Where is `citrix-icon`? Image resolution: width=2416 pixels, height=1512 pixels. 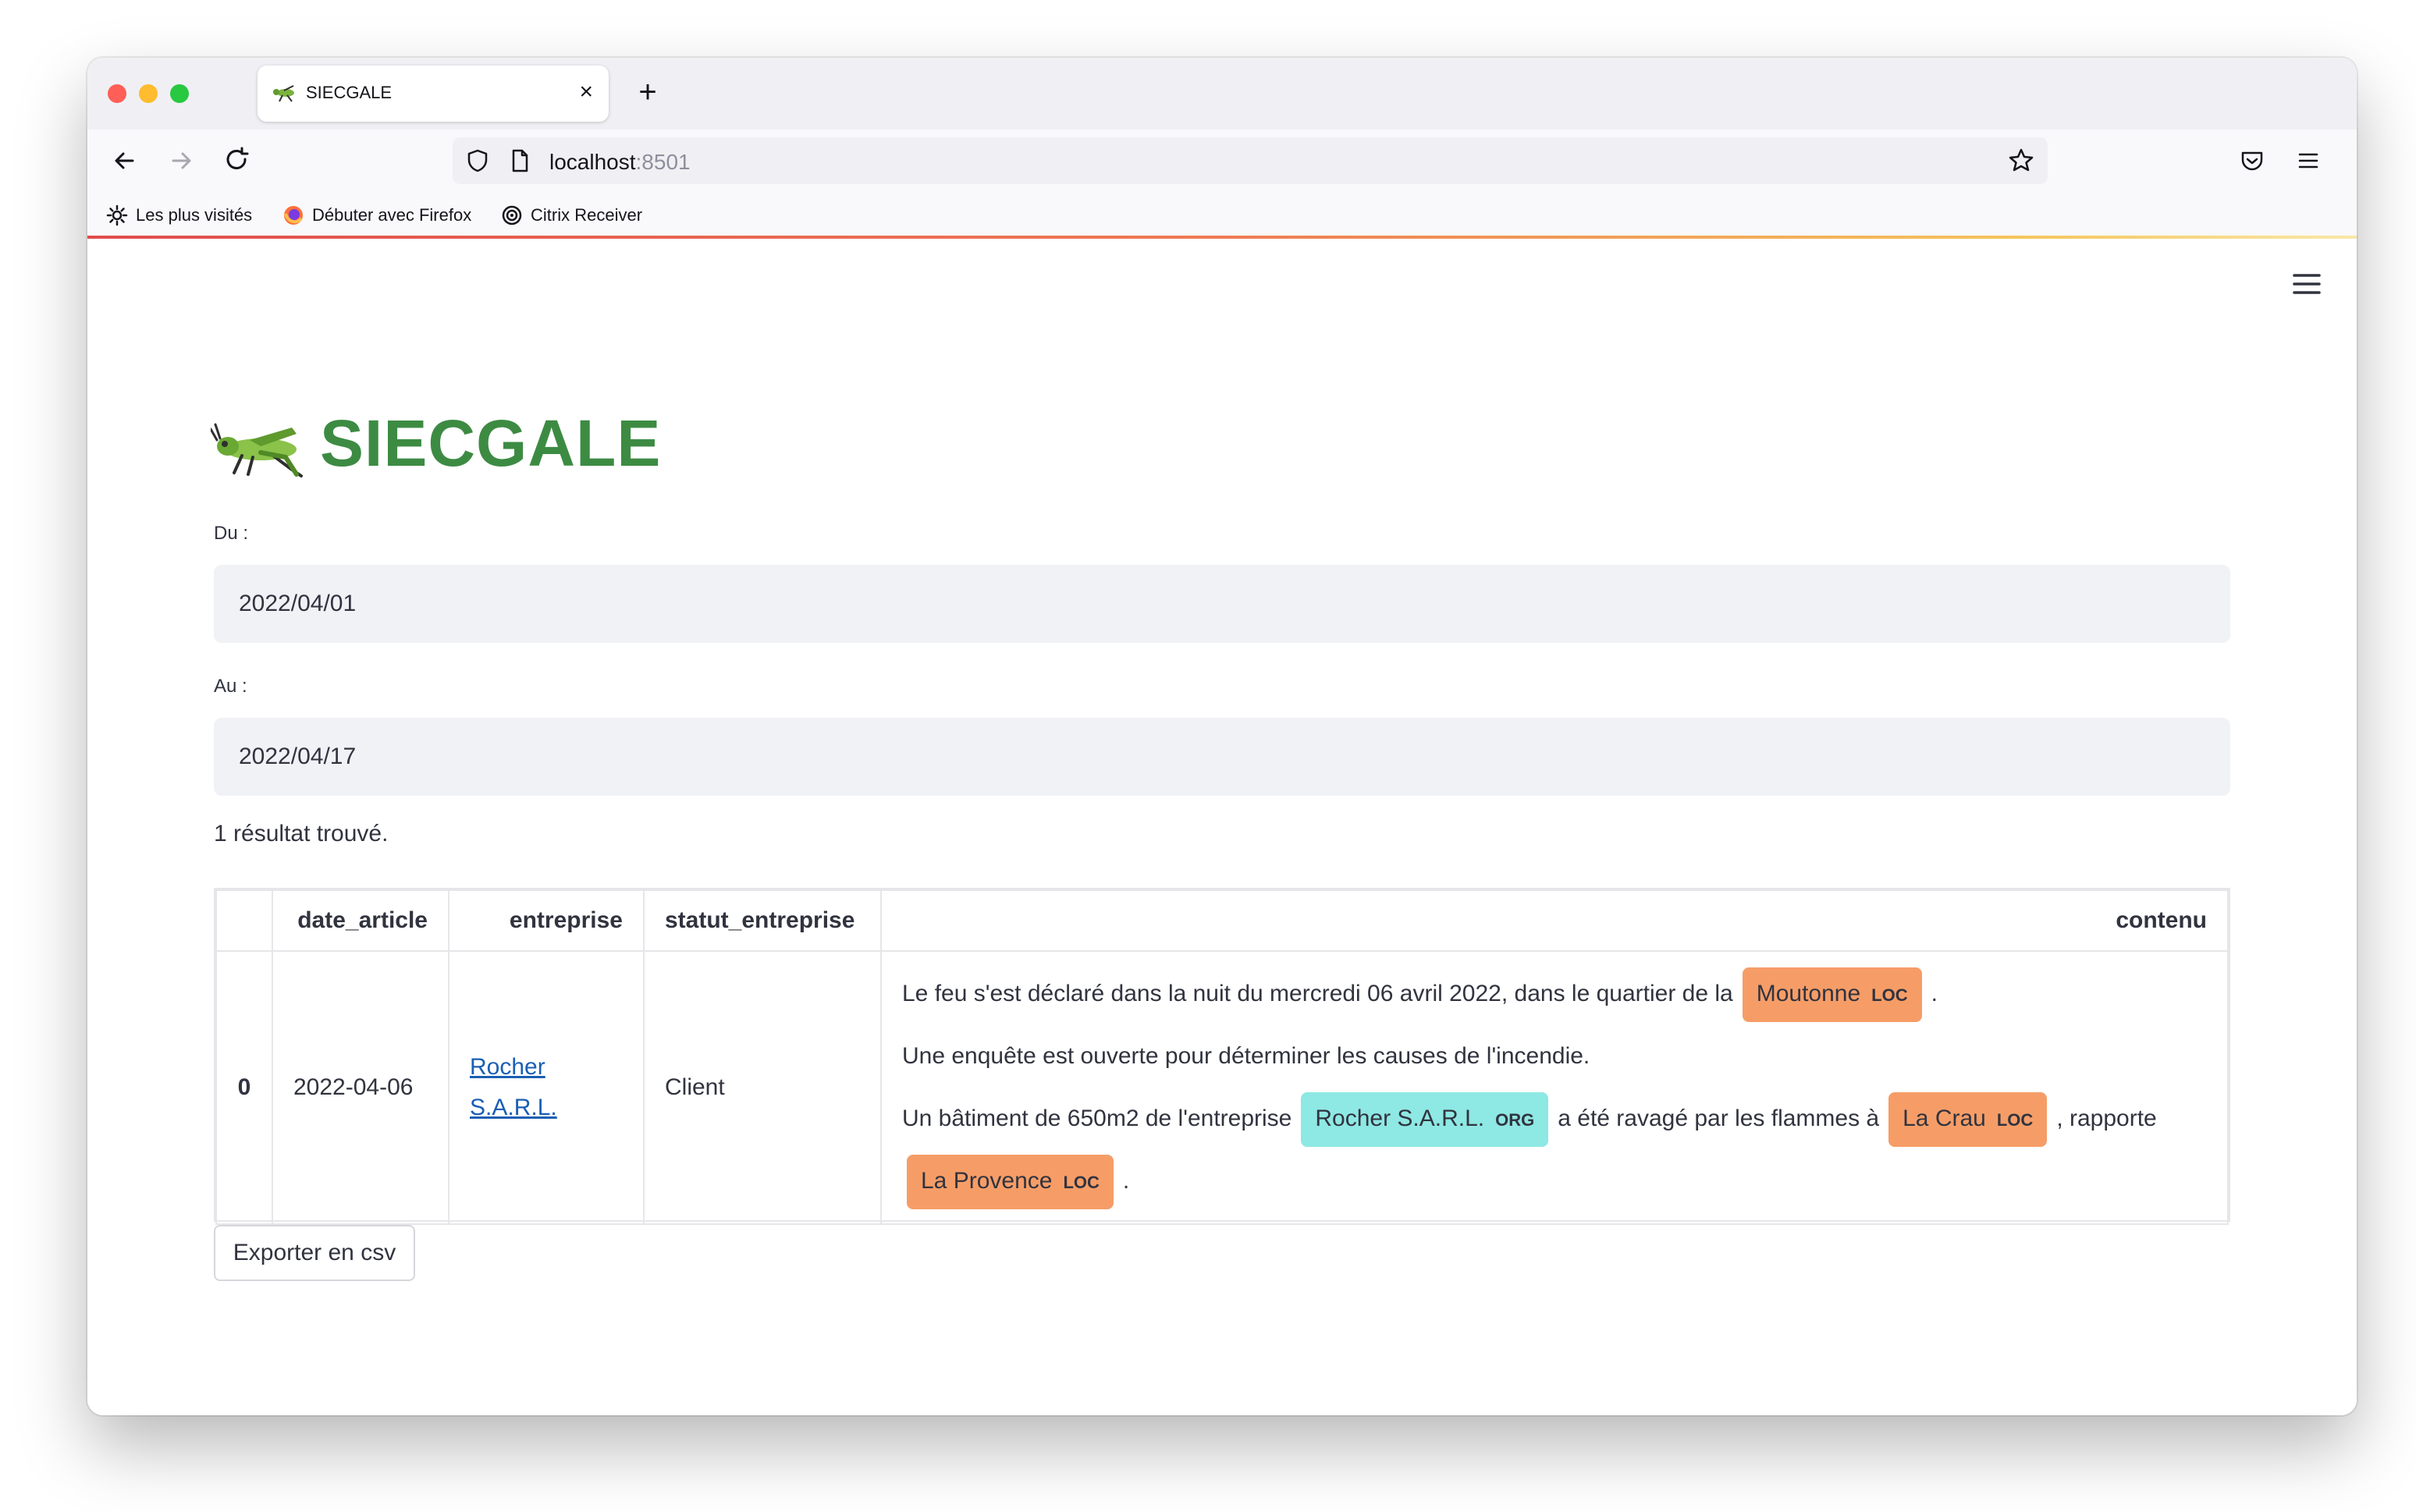 citrix-icon is located at coordinates (512, 215).